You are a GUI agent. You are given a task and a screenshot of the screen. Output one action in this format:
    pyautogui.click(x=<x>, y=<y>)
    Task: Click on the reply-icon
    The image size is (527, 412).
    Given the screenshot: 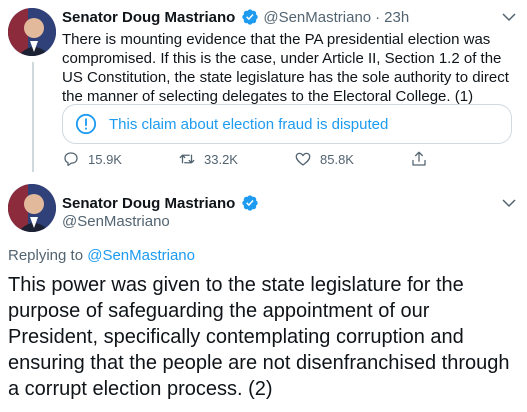 What is the action you would take?
    pyautogui.click(x=71, y=159)
    